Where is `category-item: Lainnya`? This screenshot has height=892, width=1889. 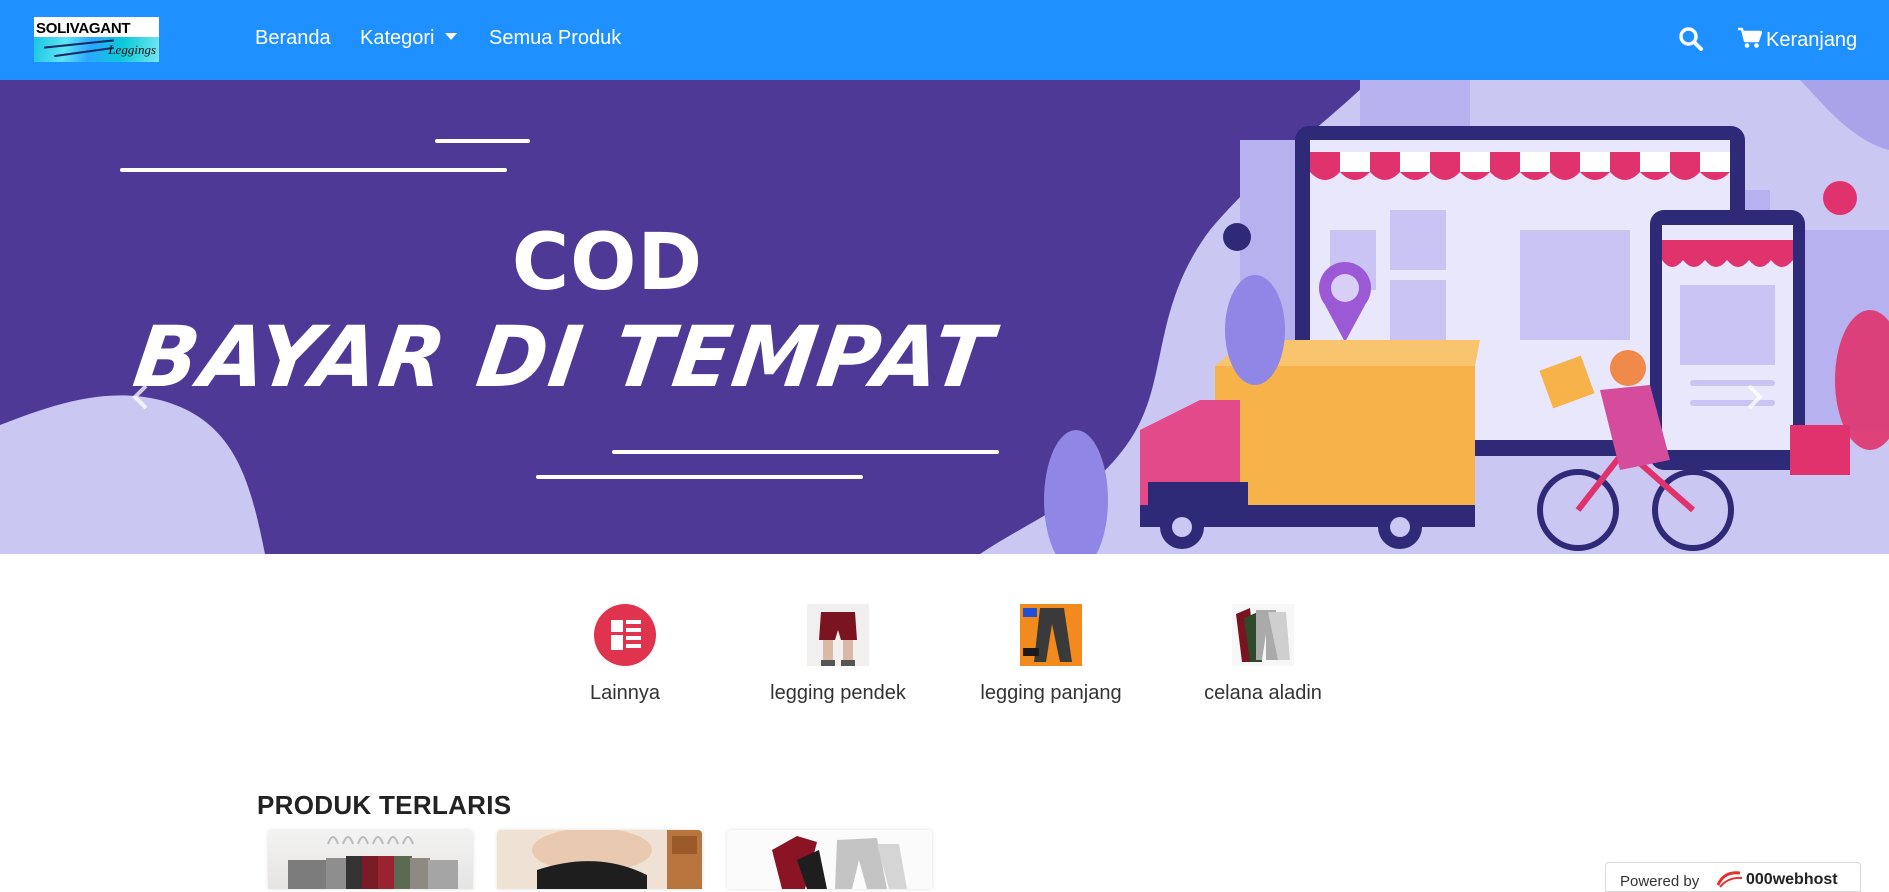
category-item: Lainnya is located at coordinates (625, 654).